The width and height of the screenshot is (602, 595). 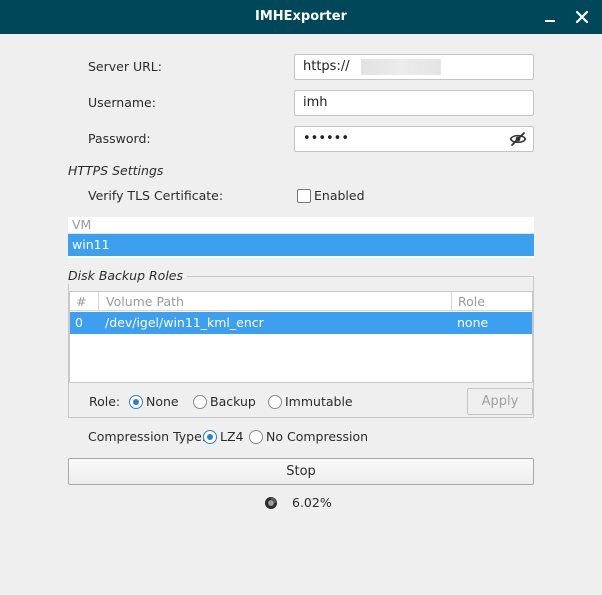 I want to click on role-backup-label: Backup, so click(x=233, y=402).